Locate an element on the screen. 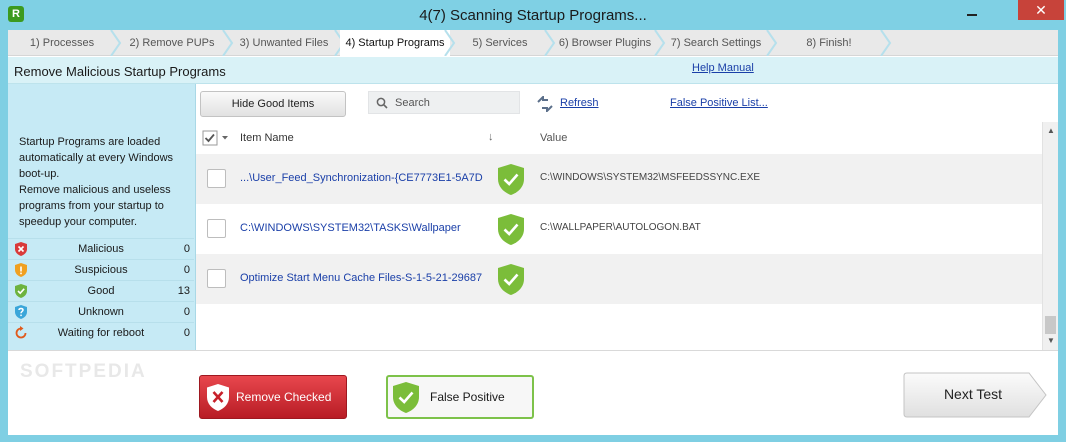  title-bar: R 4(7) Scanning Startup Programs... ✕ is located at coordinates (533, 15).